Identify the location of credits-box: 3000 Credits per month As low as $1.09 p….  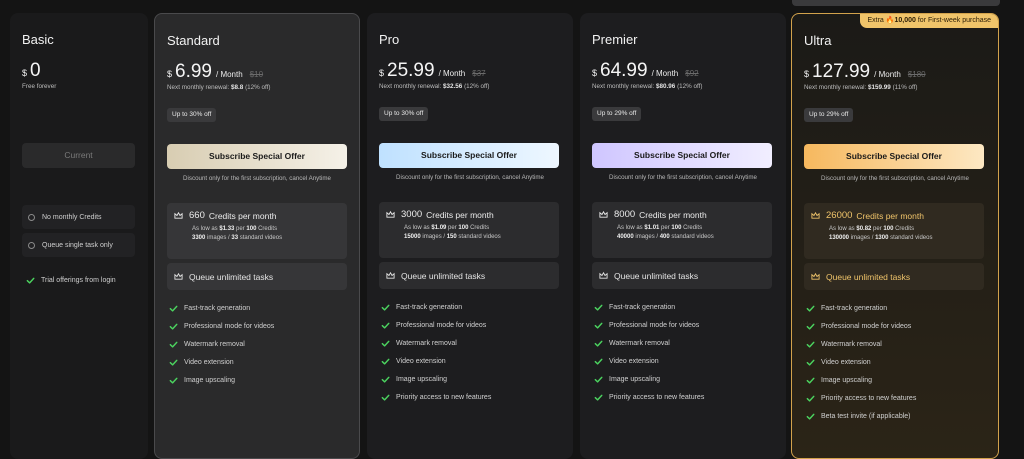
(469, 230).